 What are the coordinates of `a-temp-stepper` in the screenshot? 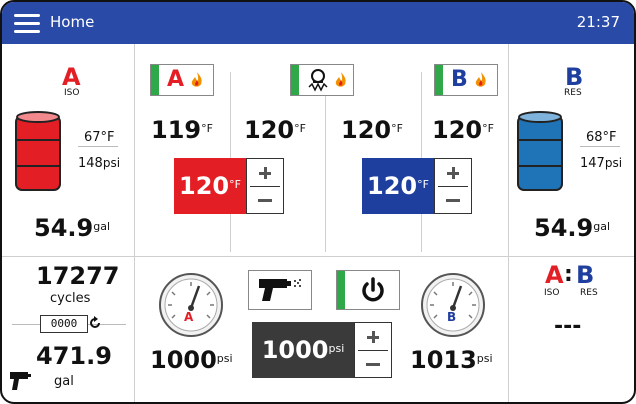 It's located at (265, 186).